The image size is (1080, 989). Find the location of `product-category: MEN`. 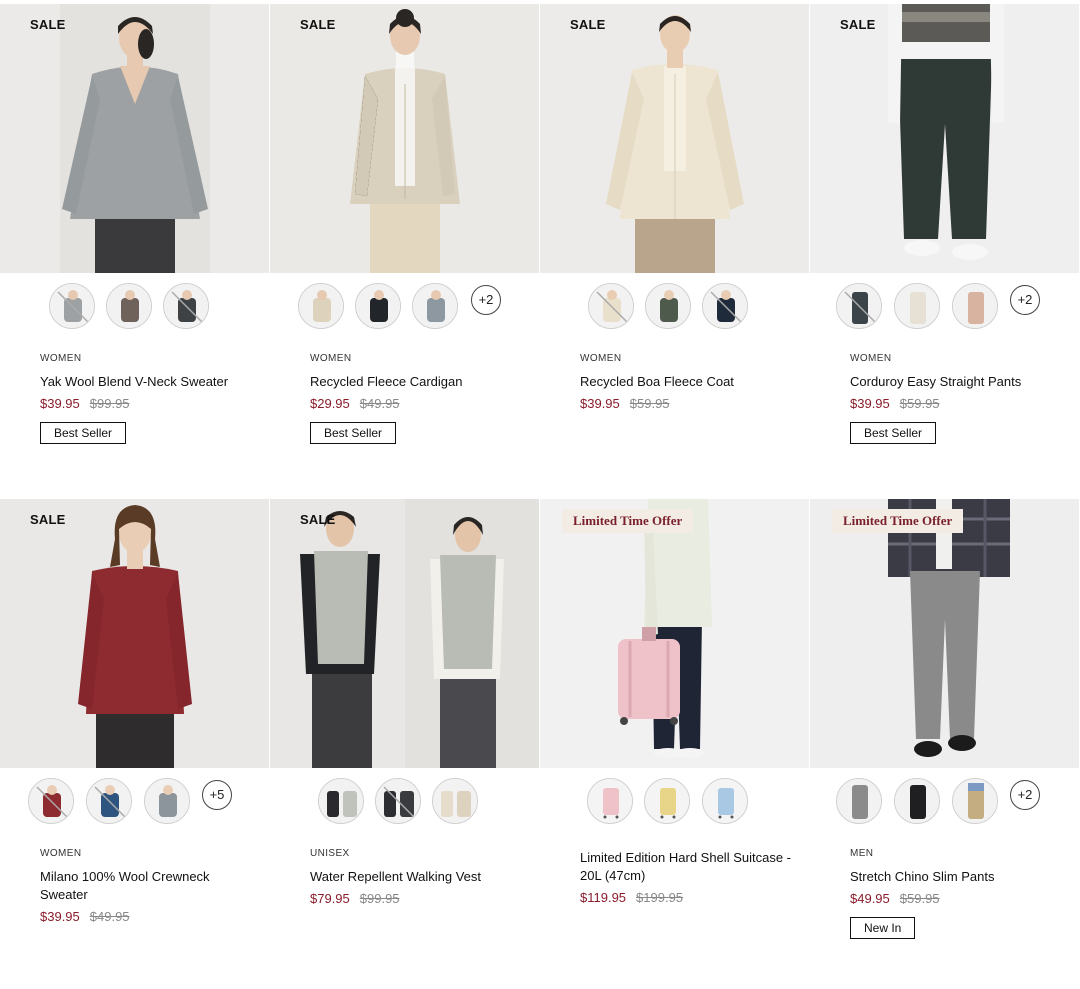

product-category: MEN is located at coordinates (862, 853).